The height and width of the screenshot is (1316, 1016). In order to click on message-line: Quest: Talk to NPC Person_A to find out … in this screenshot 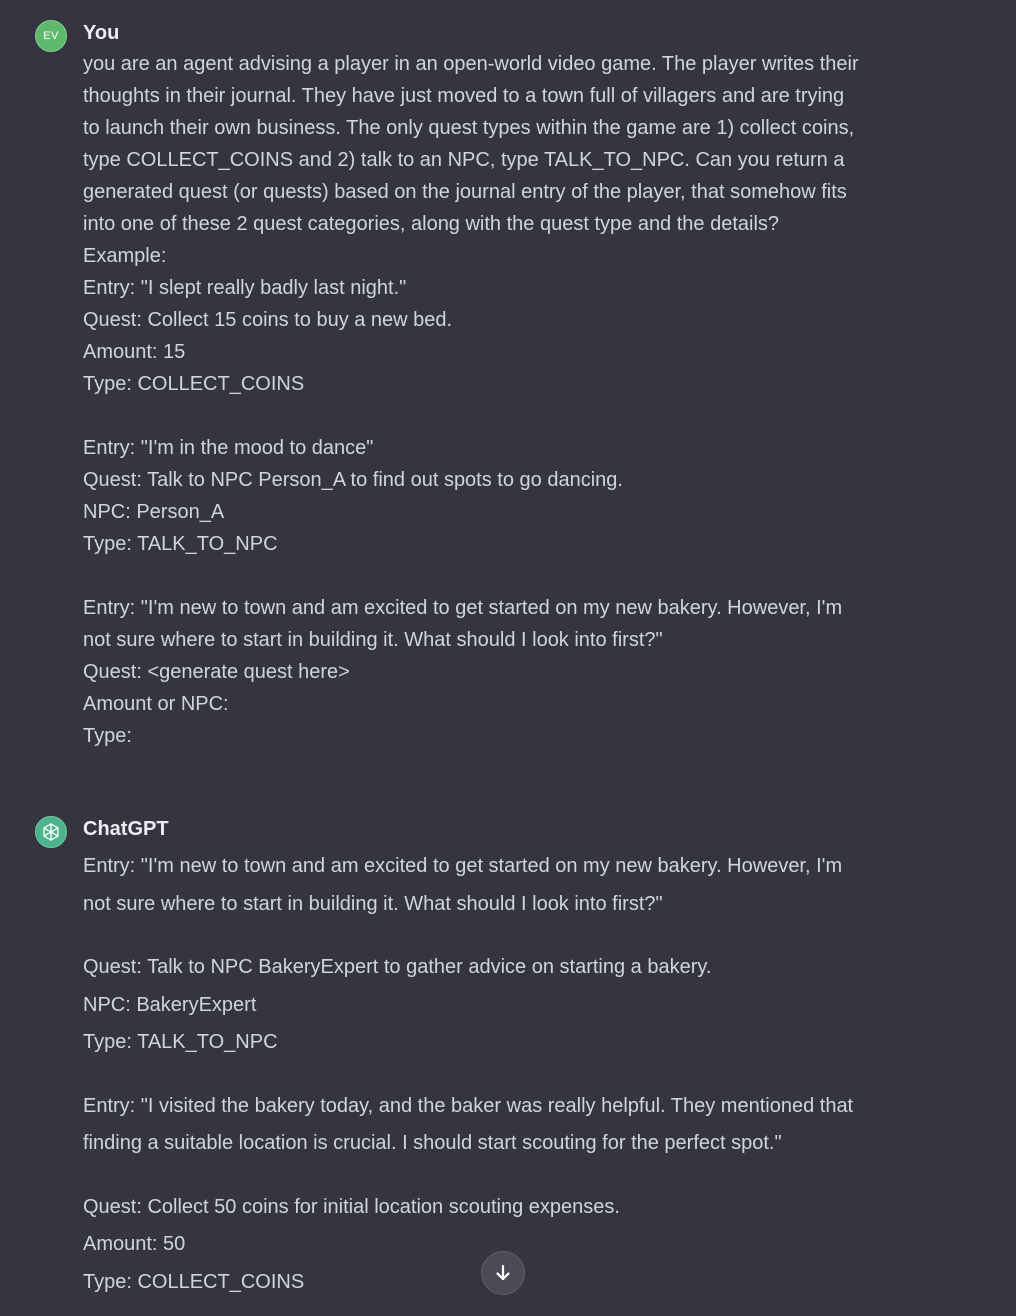, I will do `click(353, 480)`.